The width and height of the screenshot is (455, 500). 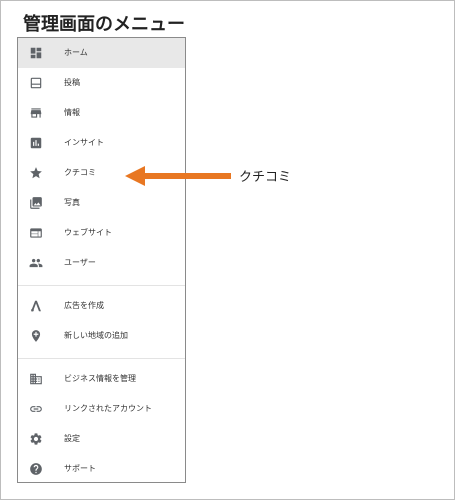 What do you see at coordinates (96, 335) in the screenshot?
I see `menu-item-label: 新しい地域の追加` at bounding box center [96, 335].